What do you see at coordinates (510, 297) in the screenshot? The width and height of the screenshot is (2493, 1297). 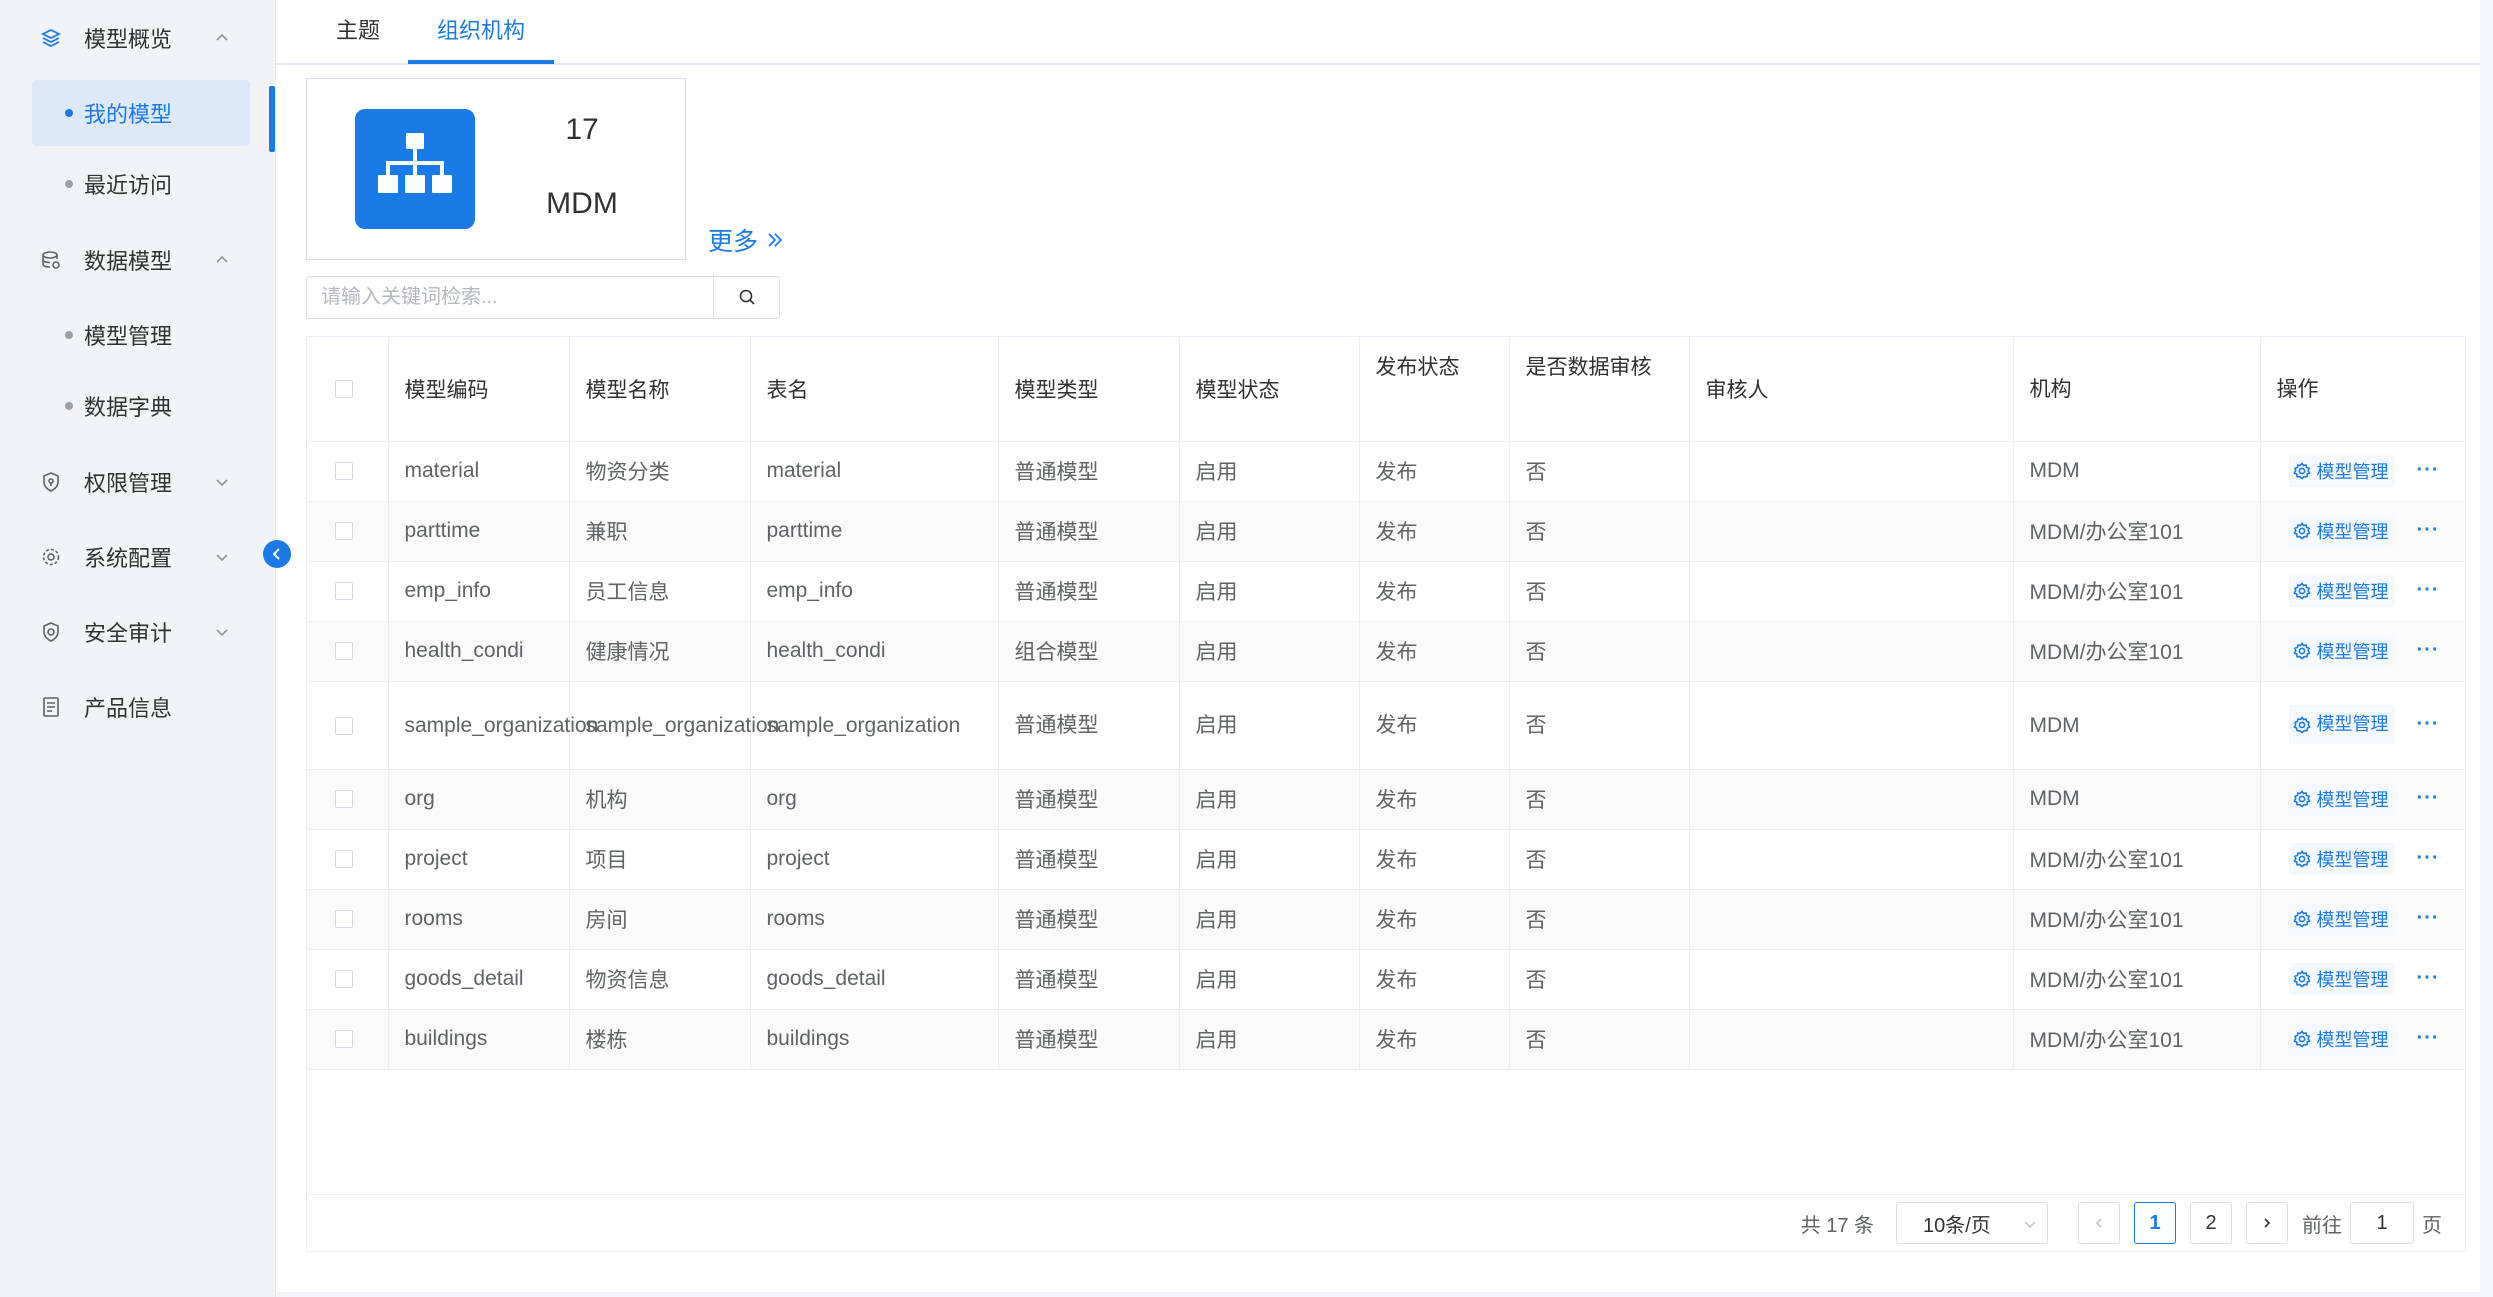 I see `search-input` at bounding box center [510, 297].